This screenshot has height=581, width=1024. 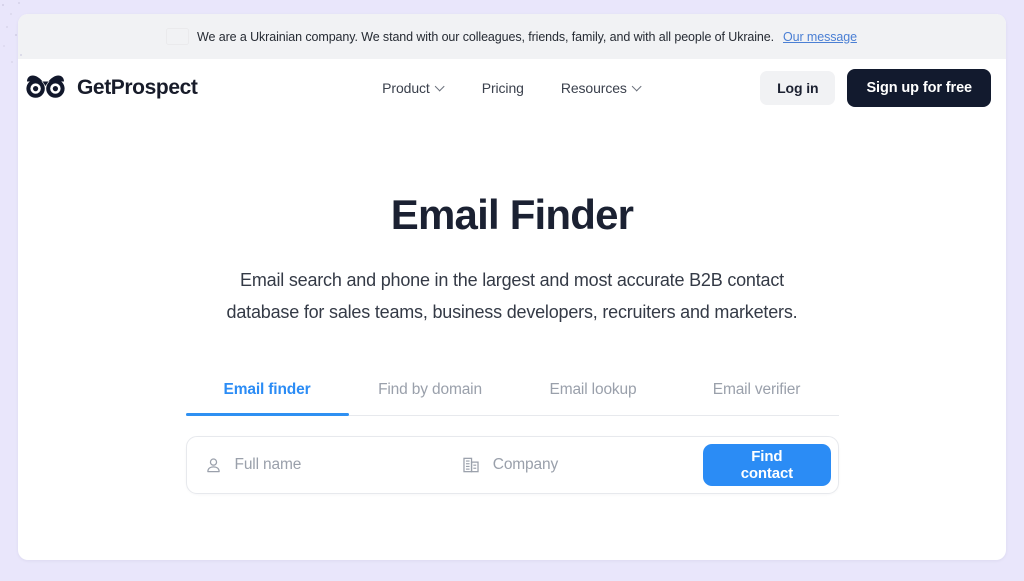 What do you see at coordinates (757, 398) in the screenshot?
I see `tab-email-verifier: Email verifier` at bounding box center [757, 398].